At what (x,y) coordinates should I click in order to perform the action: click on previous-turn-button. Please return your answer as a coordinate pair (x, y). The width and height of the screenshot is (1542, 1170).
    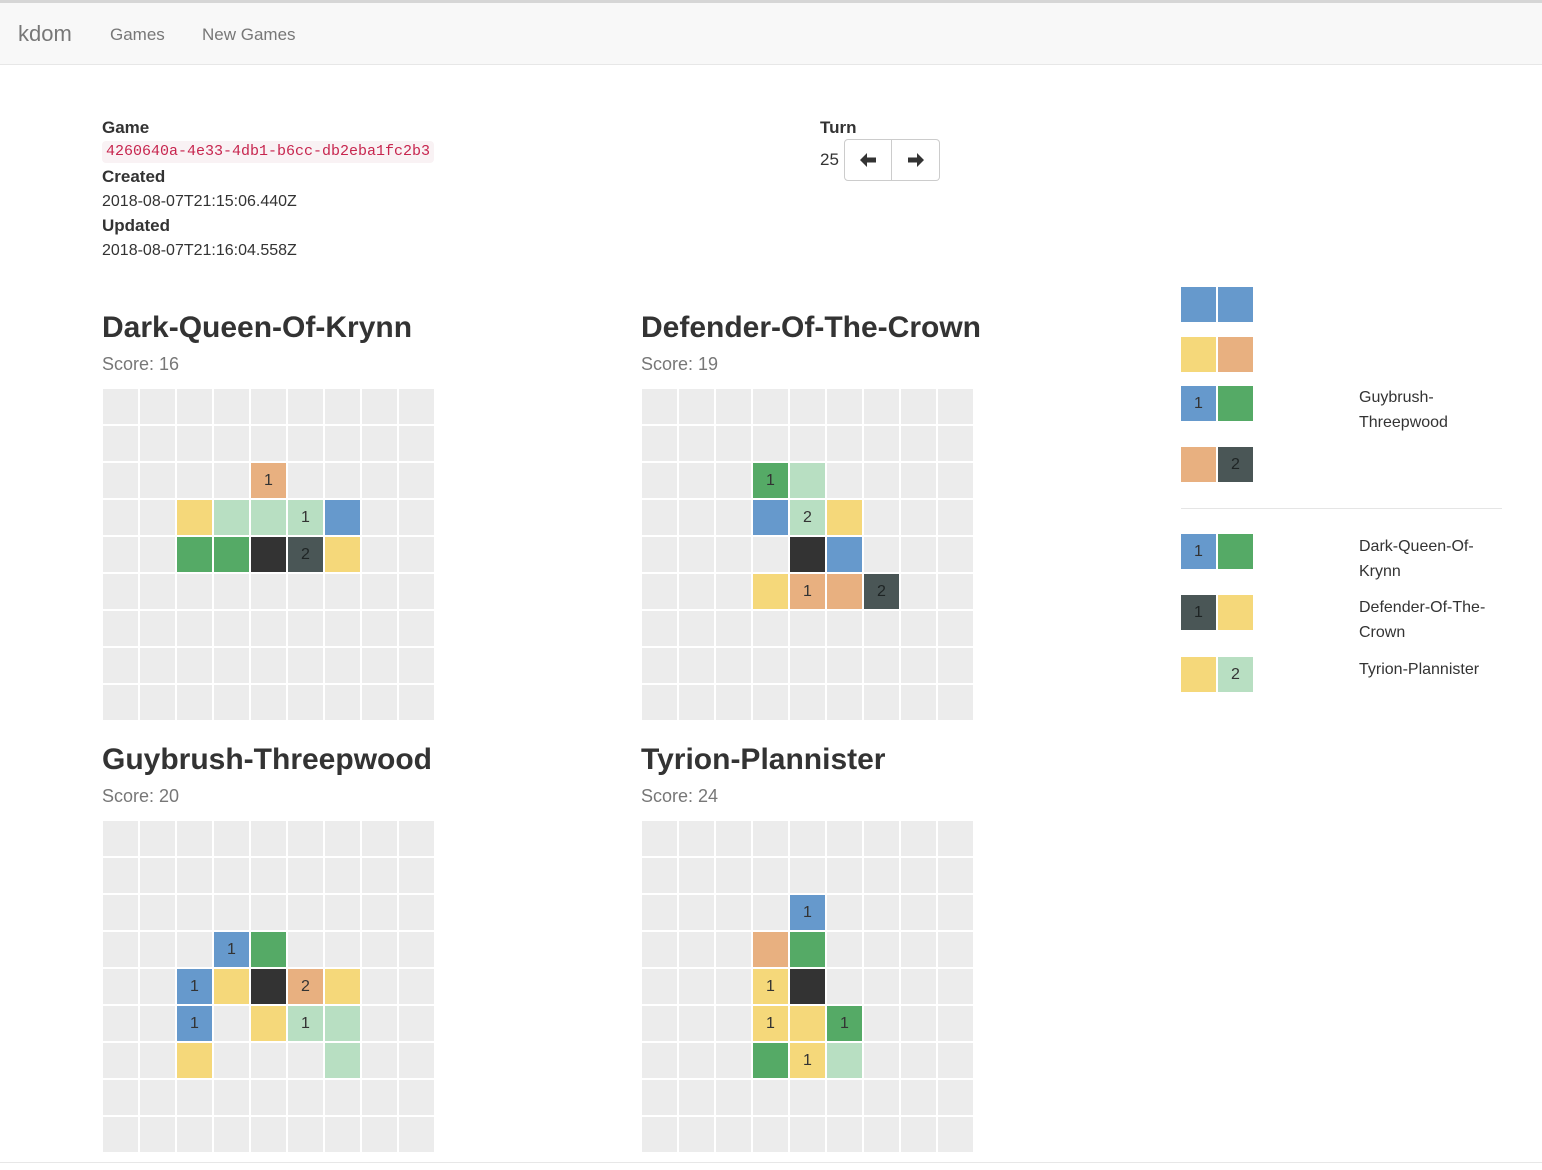
    Looking at the image, I should click on (868, 160).